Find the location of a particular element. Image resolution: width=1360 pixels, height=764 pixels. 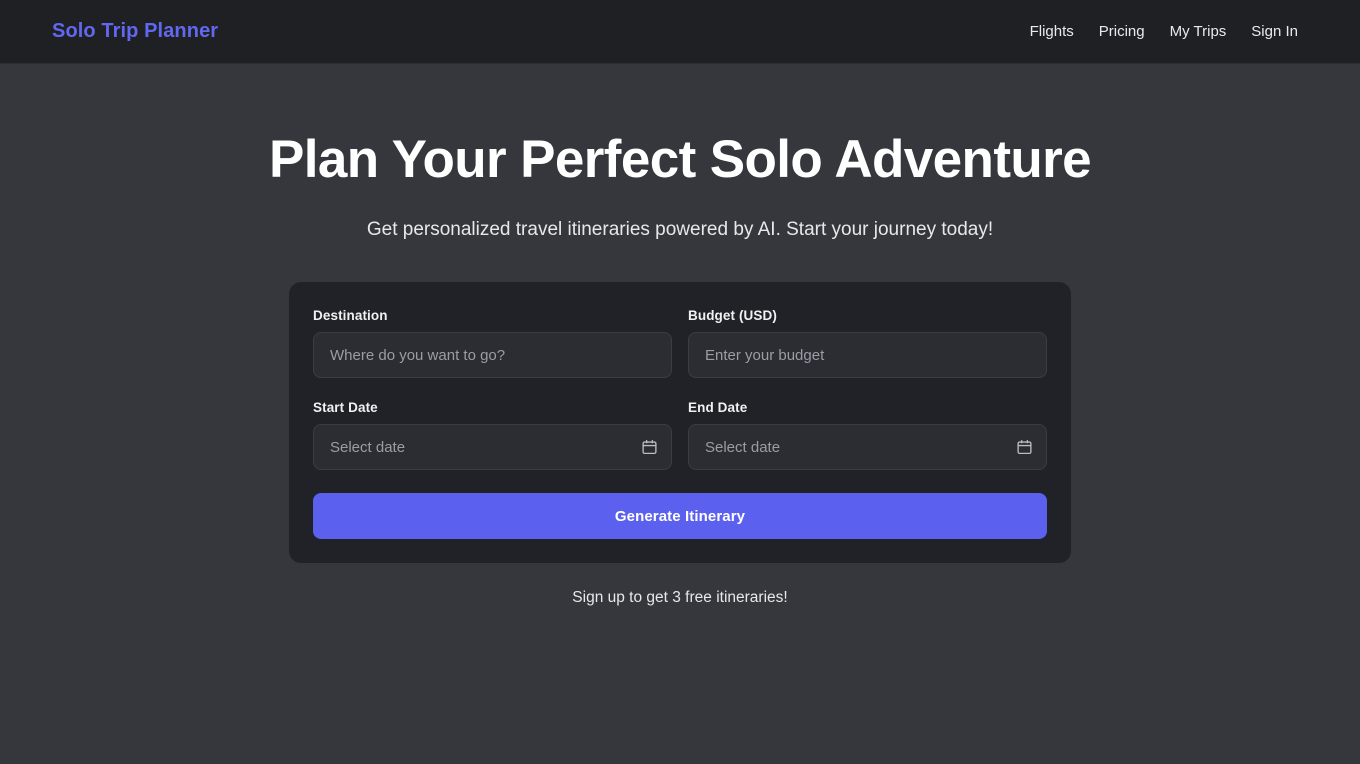

form-grid-row-1: Destination Budget (USD) is located at coordinates (680, 343).